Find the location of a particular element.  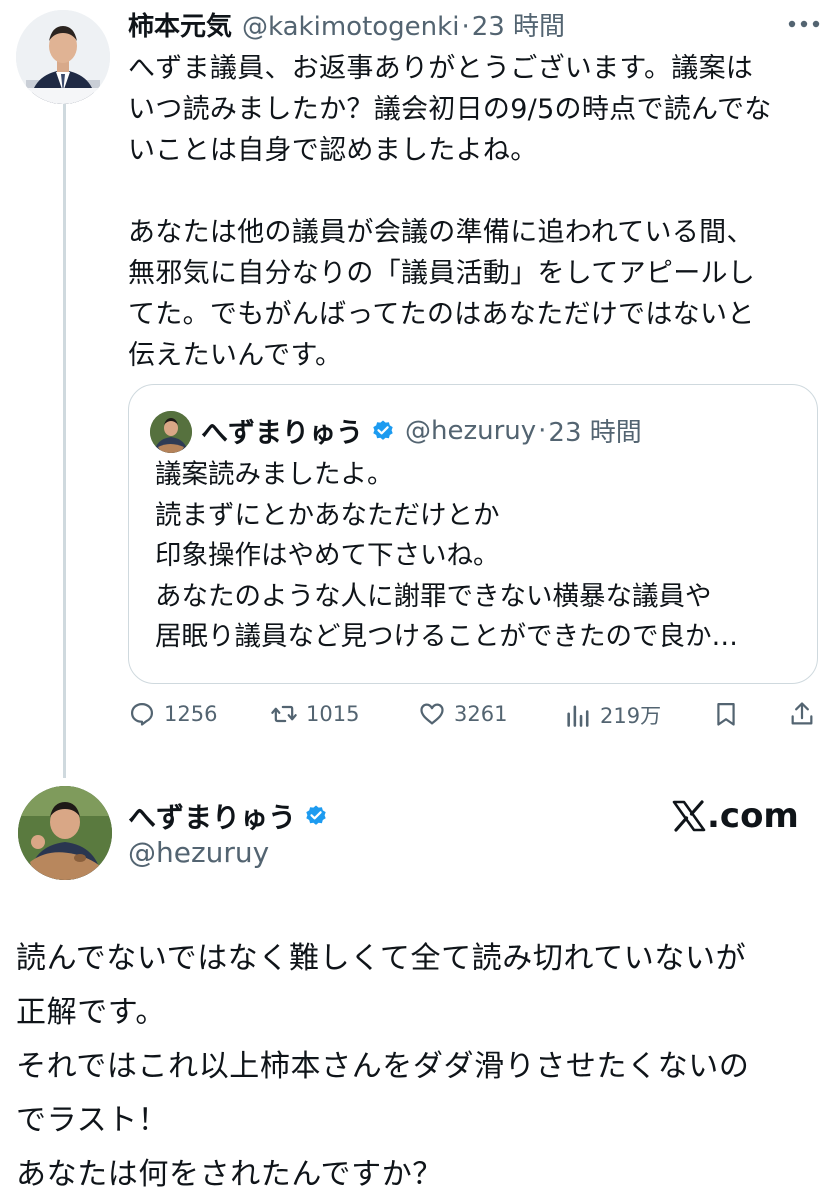

avatar-hezuruy-image is located at coordinates (65, 833).